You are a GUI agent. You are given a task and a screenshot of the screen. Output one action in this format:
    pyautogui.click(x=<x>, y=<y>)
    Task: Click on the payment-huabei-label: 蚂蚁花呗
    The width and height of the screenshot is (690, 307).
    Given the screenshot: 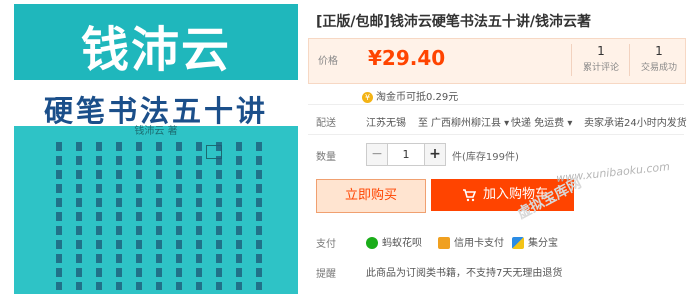 What is the action you would take?
    pyautogui.click(x=402, y=243)
    